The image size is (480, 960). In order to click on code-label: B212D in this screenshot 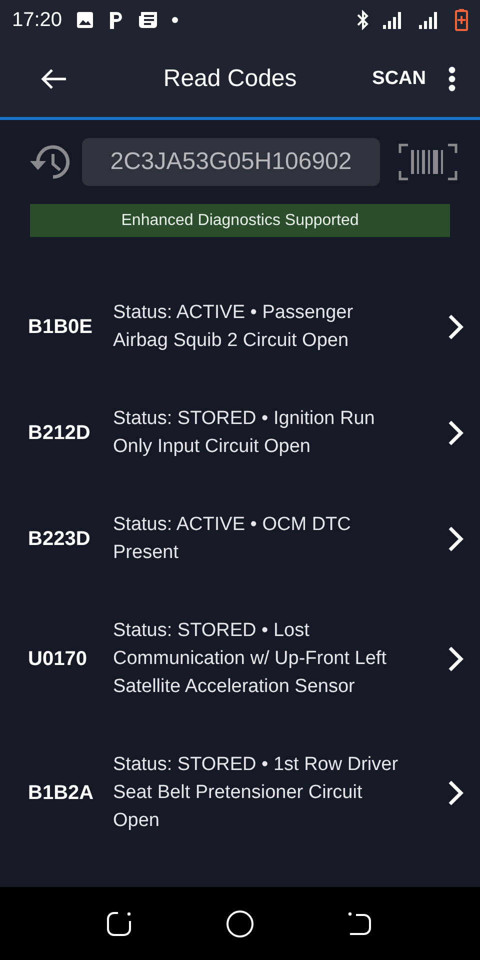, I will do `click(60, 433)`.